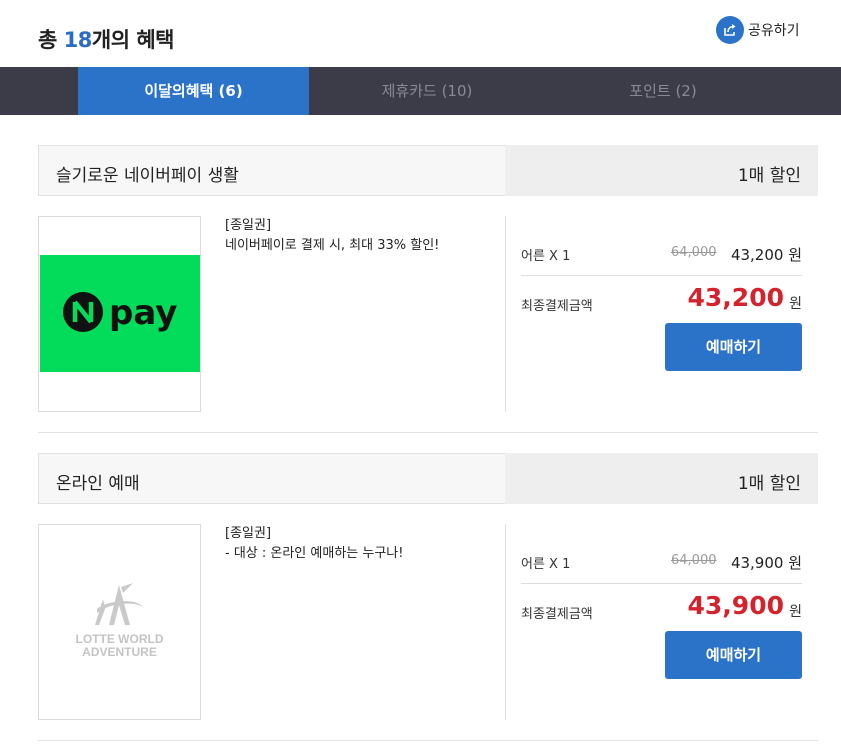  I want to click on final-amount: 43,900, so click(735, 605).